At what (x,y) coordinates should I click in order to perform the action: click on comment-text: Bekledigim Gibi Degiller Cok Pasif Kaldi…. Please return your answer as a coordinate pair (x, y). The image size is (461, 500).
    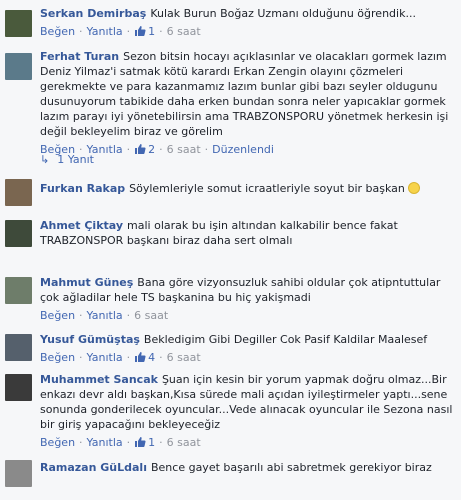
    Looking at the image, I should click on (285, 339).